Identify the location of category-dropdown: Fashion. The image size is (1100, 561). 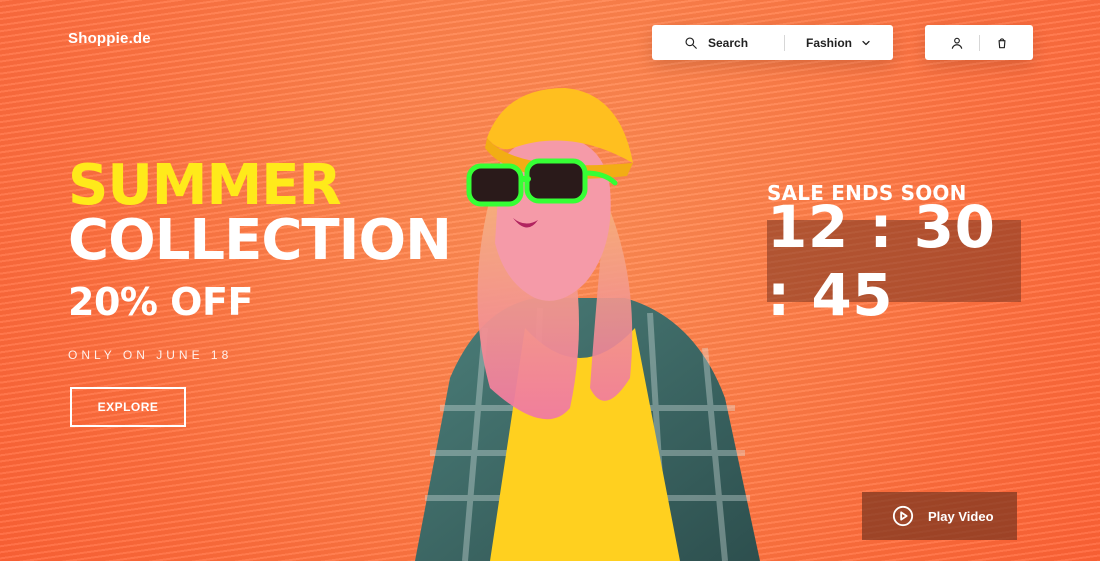
(839, 42).